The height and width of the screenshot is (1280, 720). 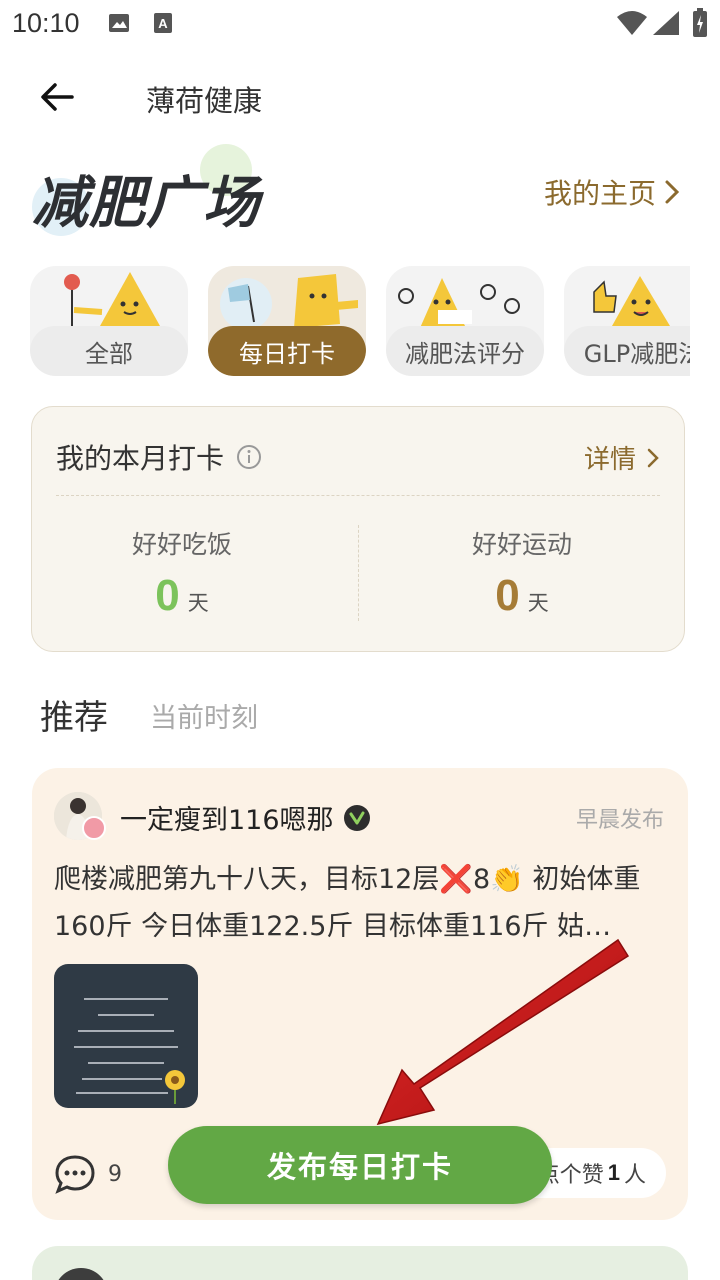 I want to click on signal-icon, so click(x=666, y=23).